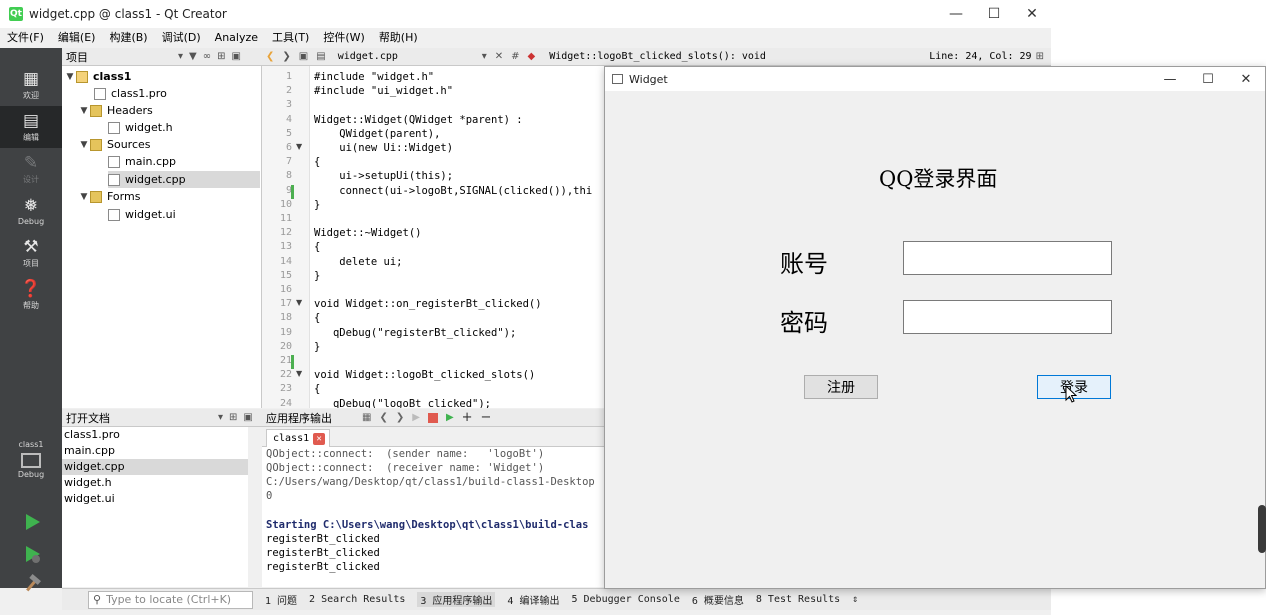  What do you see at coordinates (739, 56) in the screenshot?
I see `symbol-selector: Widget::logoBt_clicked_slots(): void` at bounding box center [739, 56].